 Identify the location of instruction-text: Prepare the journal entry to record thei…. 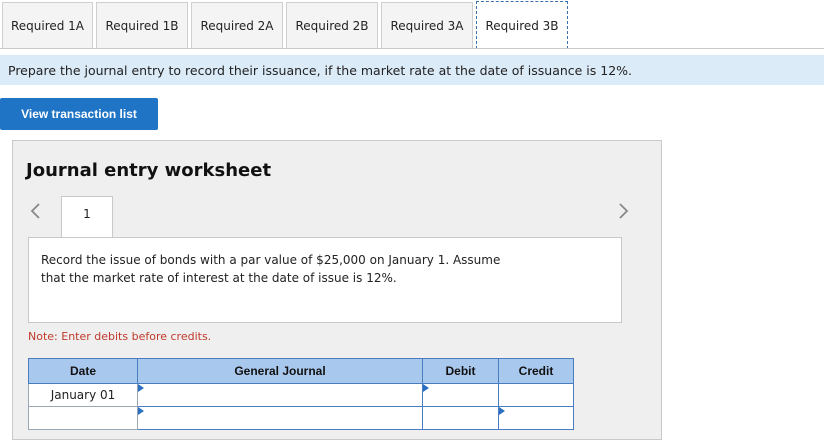
(412, 70).